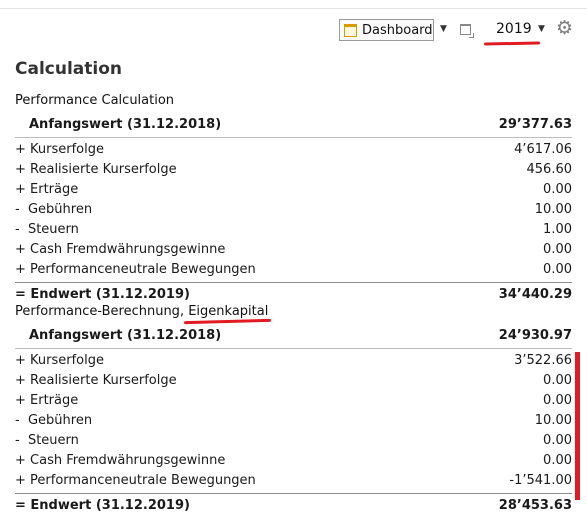 Image resolution: width=587 pixels, height=519 pixels. I want to click on dashboard-dropdown-icon: ▼, so click(443, 29).